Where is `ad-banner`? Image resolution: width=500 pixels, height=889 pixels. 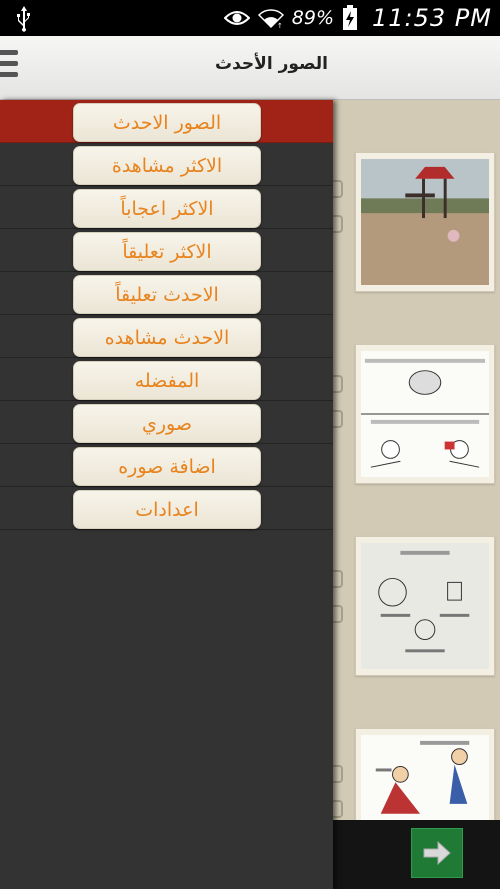 ad-banner is located at coordinates (416, 854).